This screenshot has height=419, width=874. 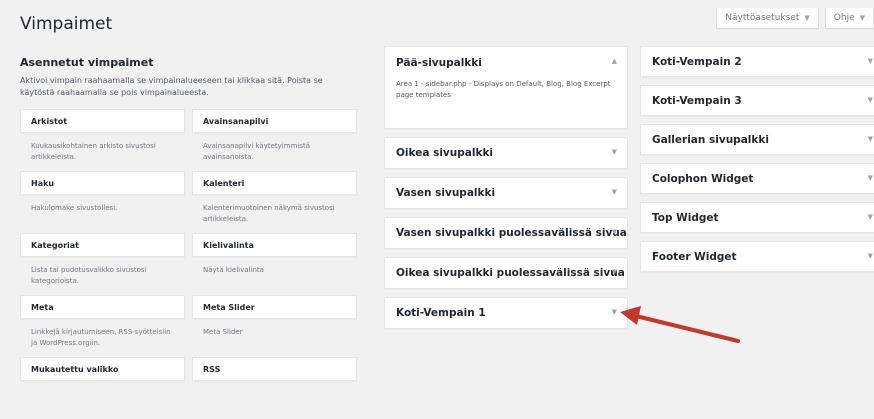 What do you see at coordinates (274, 183) in the screenshot?
I see `widget-title: Kalenteri` at bounding box center [274, 183].